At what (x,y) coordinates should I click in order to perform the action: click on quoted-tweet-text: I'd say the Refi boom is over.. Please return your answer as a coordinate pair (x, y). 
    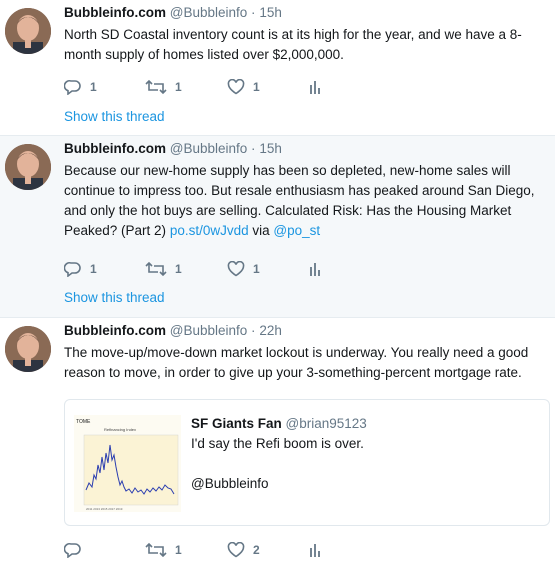
    Looking at the image, I should click on (277, 443).